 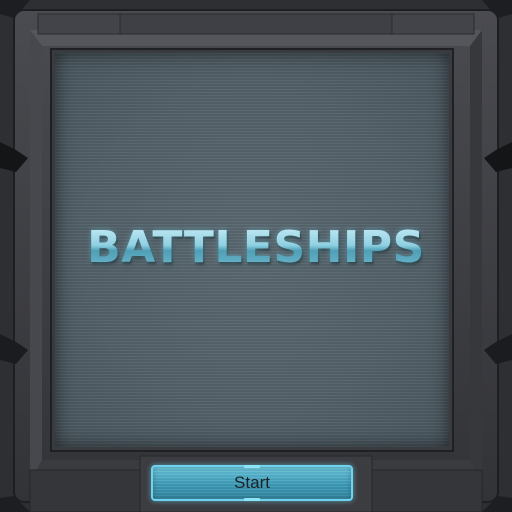 I want to click on start-button-label: Start, so click(x=252, y=482).